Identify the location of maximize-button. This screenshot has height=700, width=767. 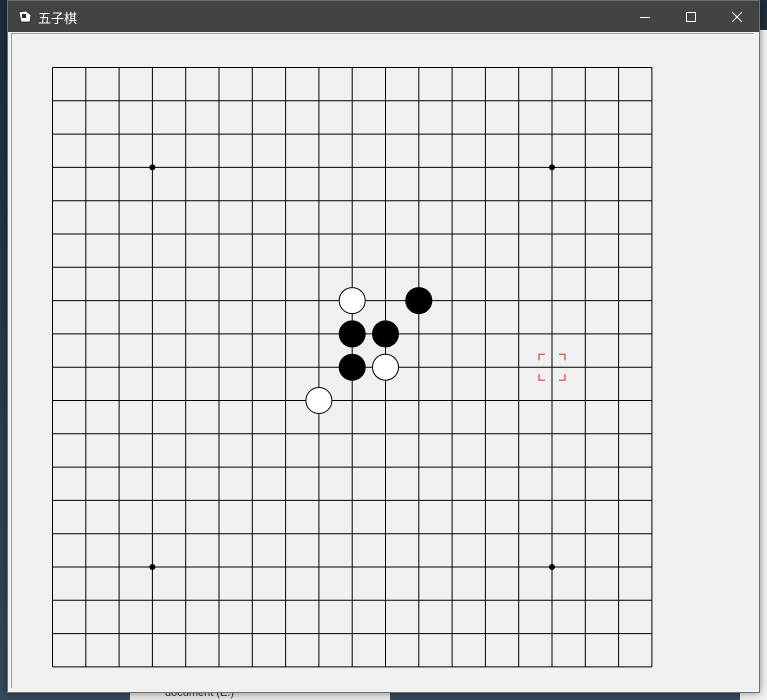
(691, 16).